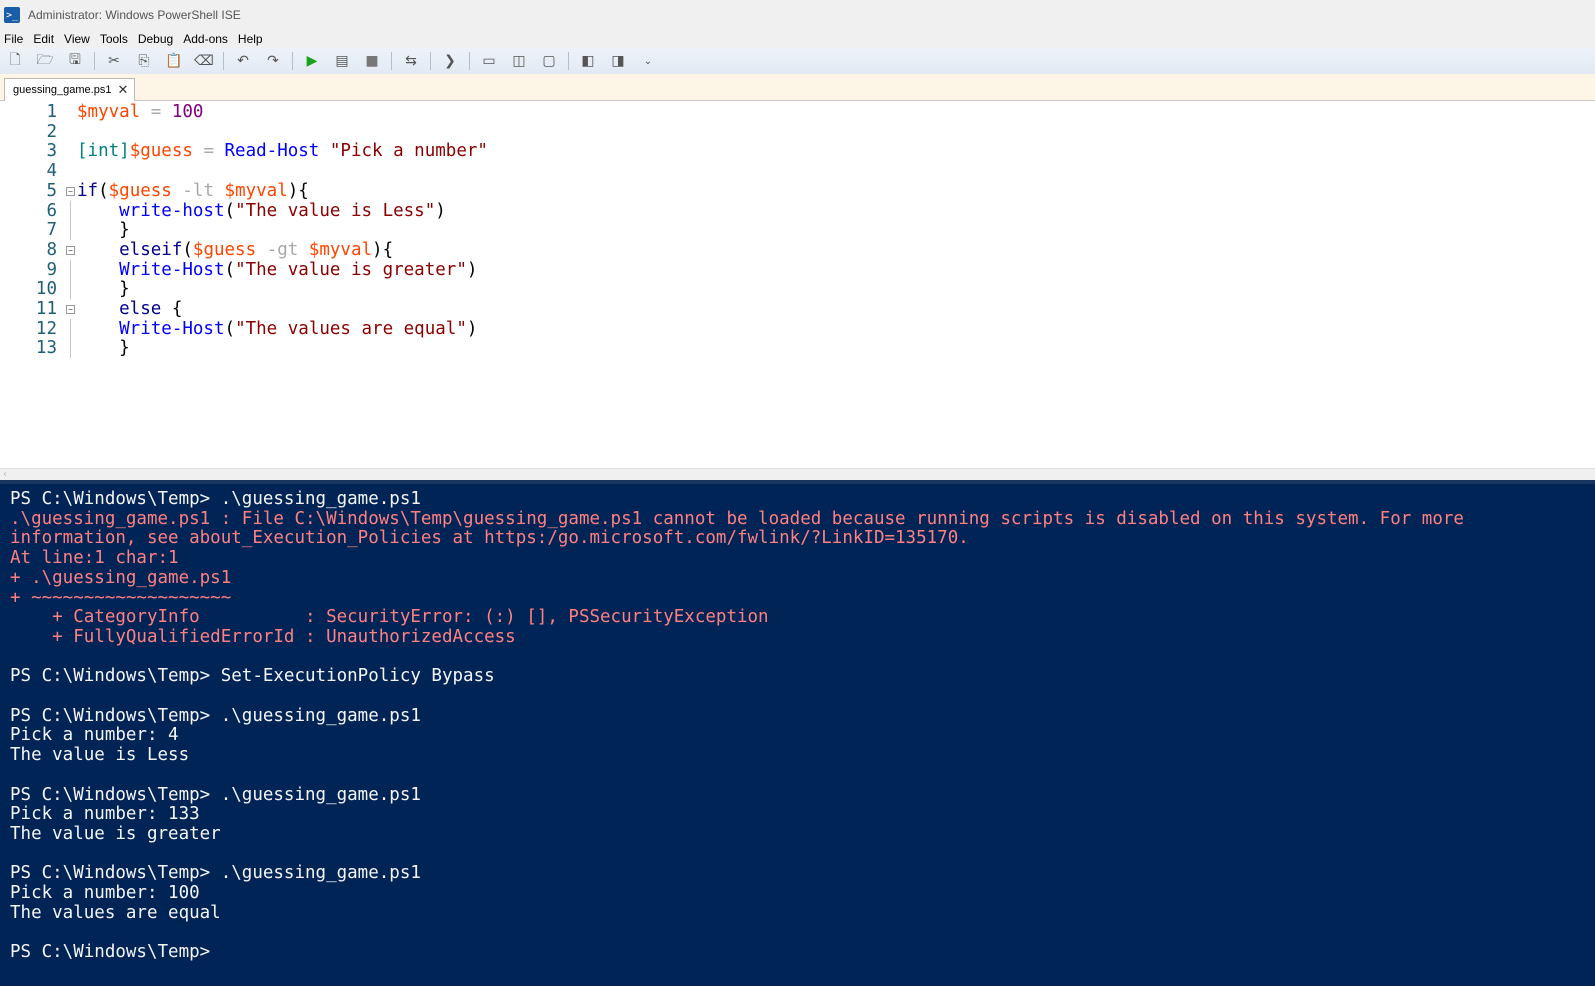  I want to click on cut-icon: ✂, so click(114, 61).